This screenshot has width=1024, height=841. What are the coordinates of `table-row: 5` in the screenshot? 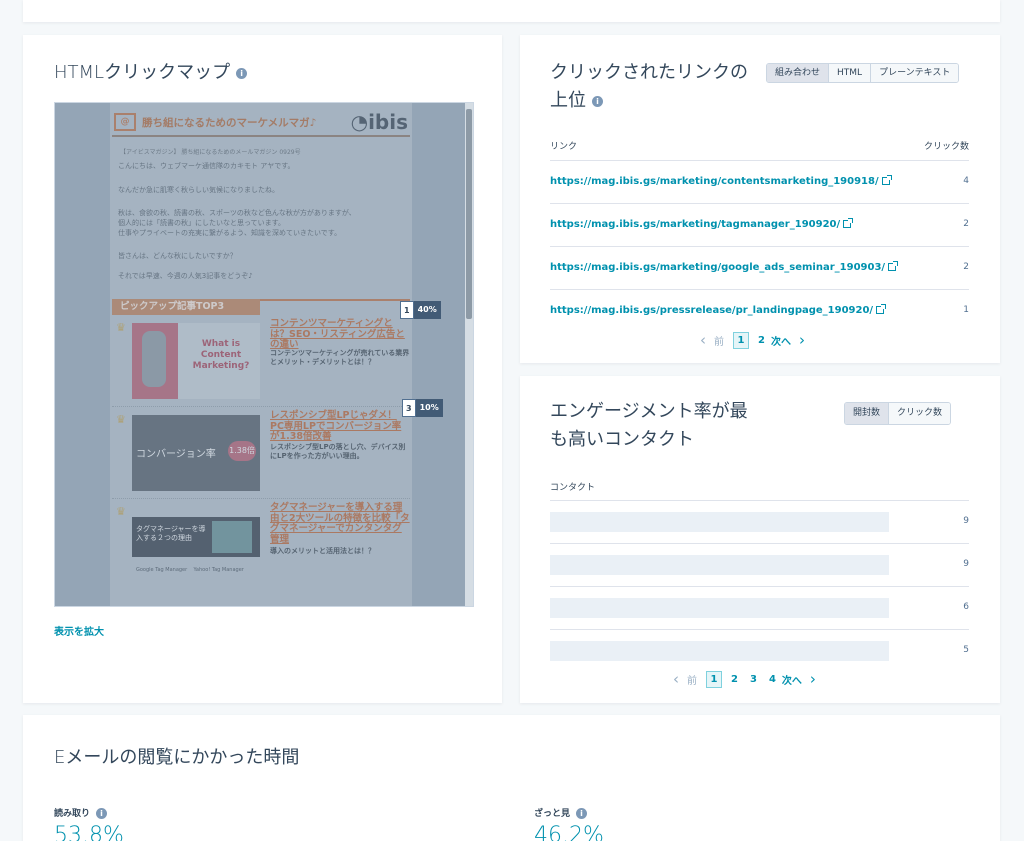 It's located at (759, 647).